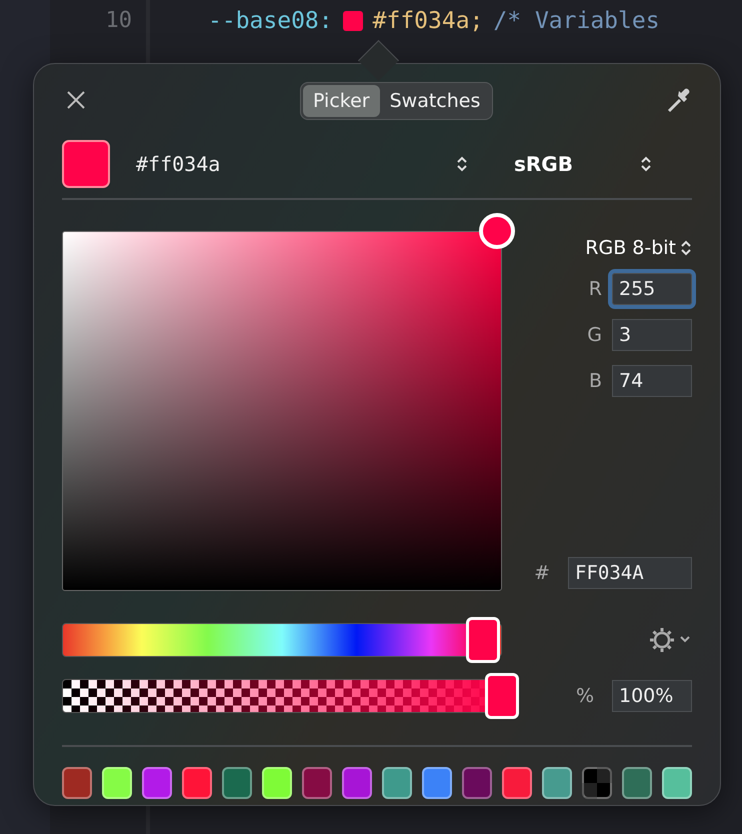 The width and height of the screenshot is (742, 834). I want to click on channel-label: G, so click(594, 335).